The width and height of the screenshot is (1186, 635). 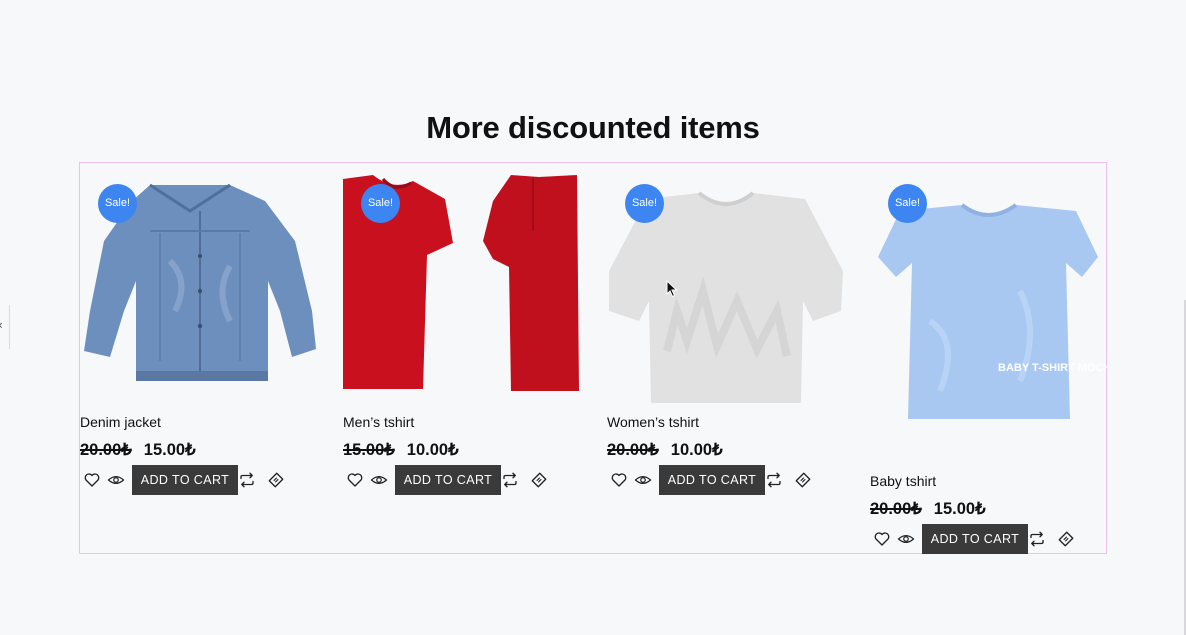 I want to click on product-name: Women’s tshirt, so click(x=653, y=422).